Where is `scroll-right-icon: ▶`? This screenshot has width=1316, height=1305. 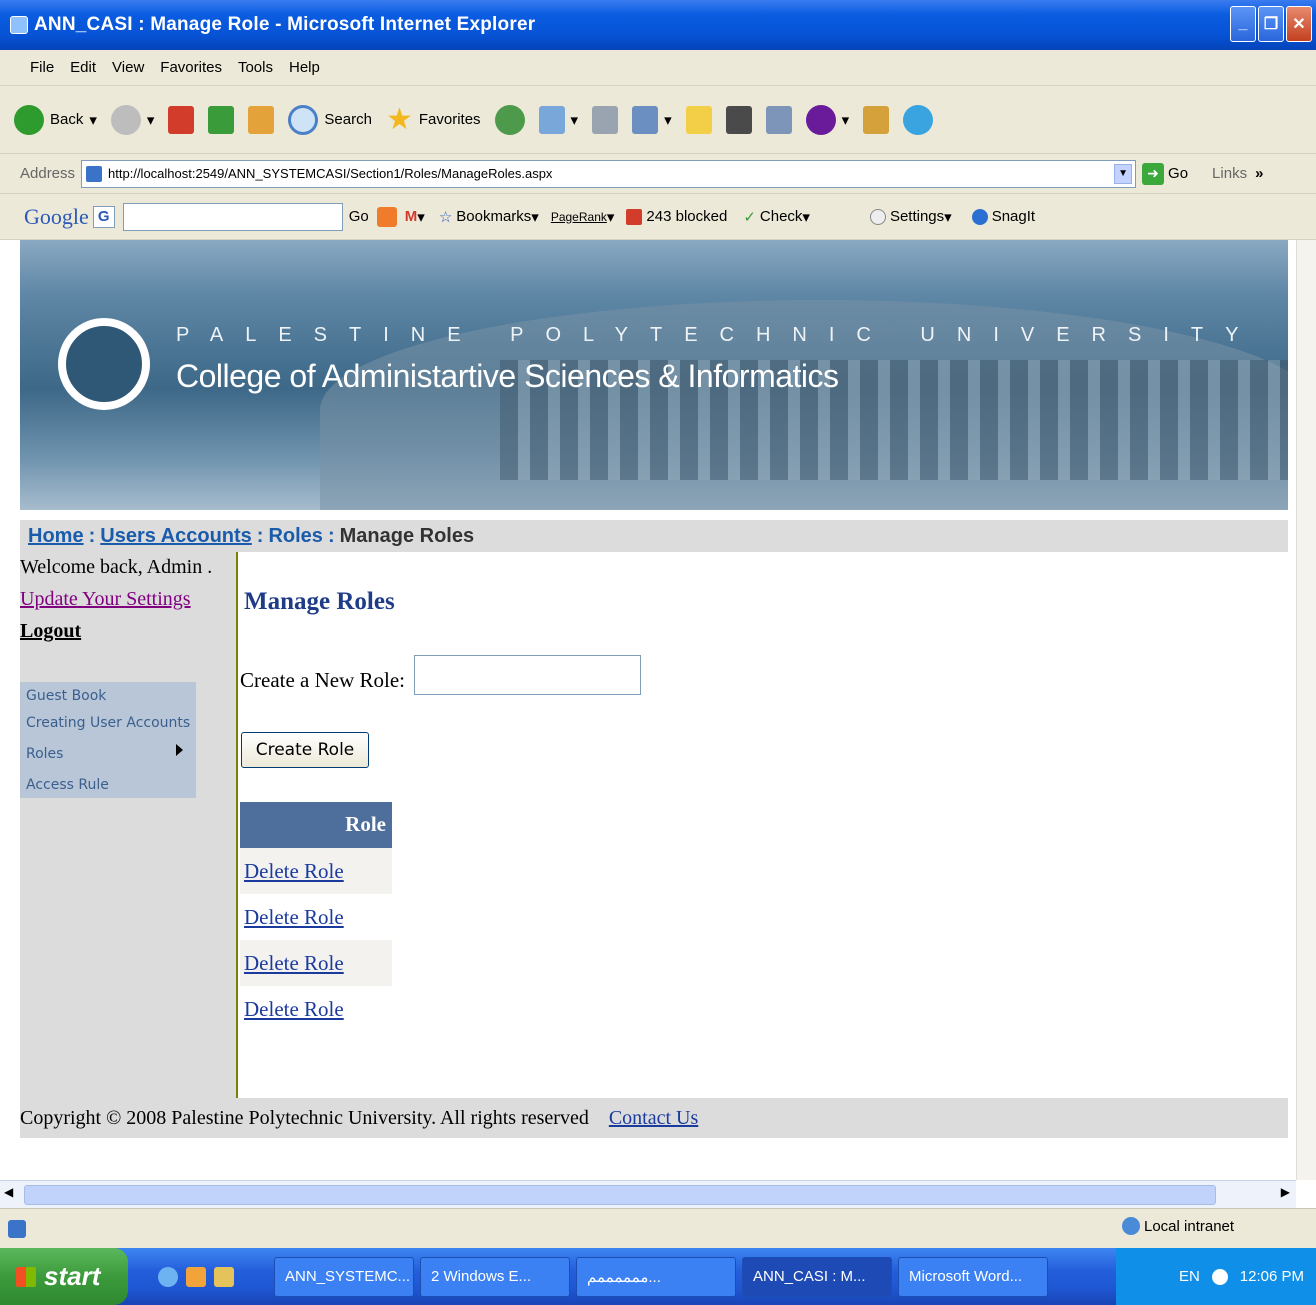
scroll-right-icon: ▶ is located at coordinates (1285, 1192).